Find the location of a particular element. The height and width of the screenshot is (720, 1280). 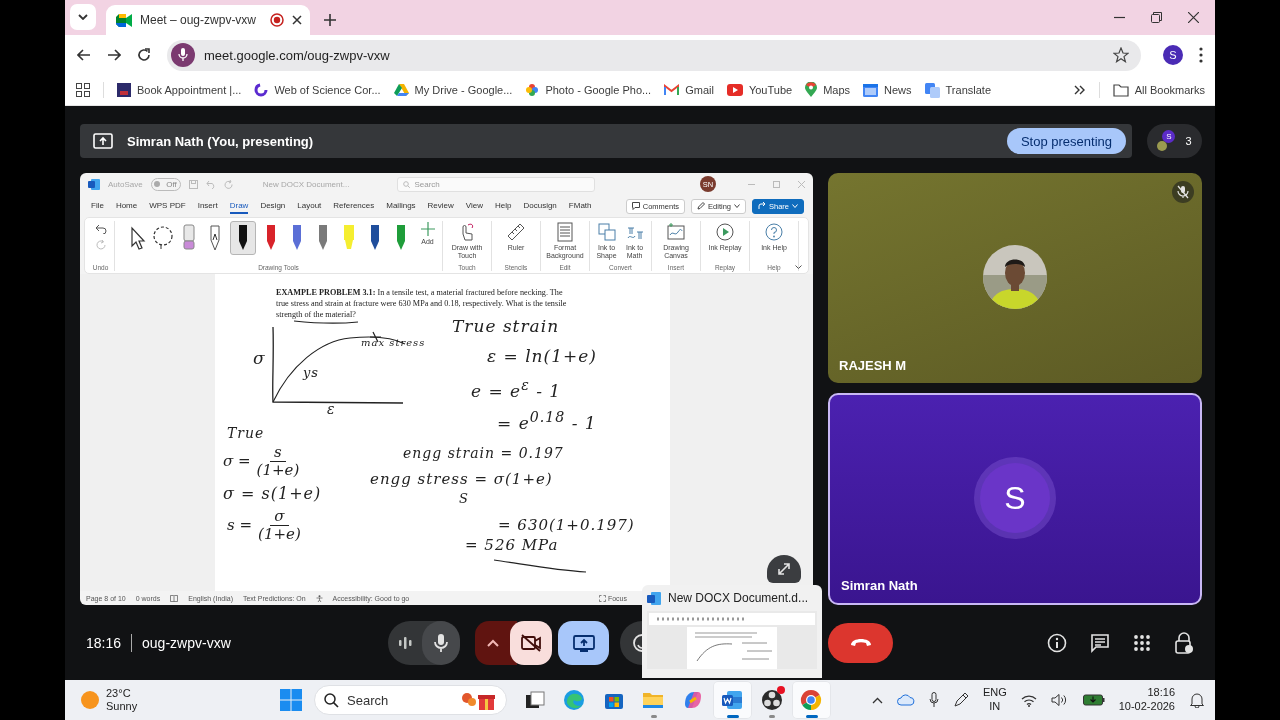

ink-pen-icon is located at coordinates (214, 238).